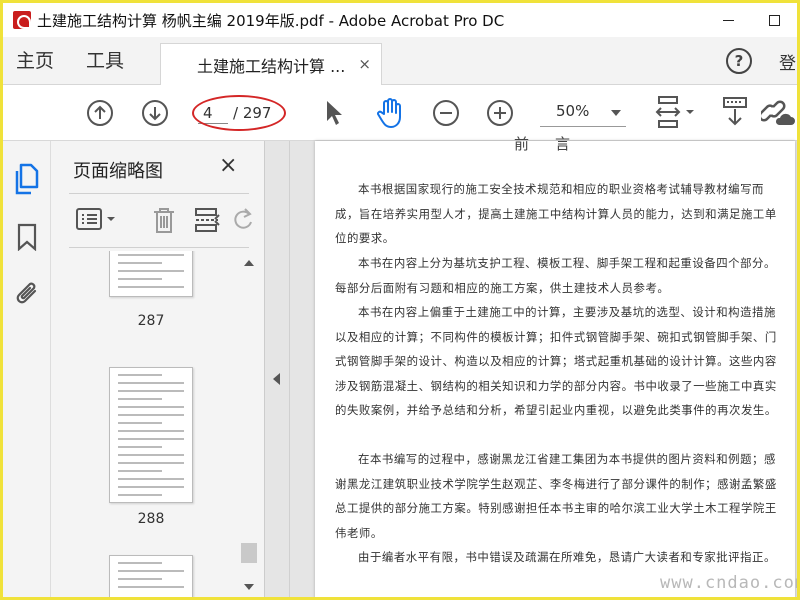 The image size is (800, 600). Describe the element at coordinates (500, 113) in the screenshot. I see `zoom-in-icon` at that location.